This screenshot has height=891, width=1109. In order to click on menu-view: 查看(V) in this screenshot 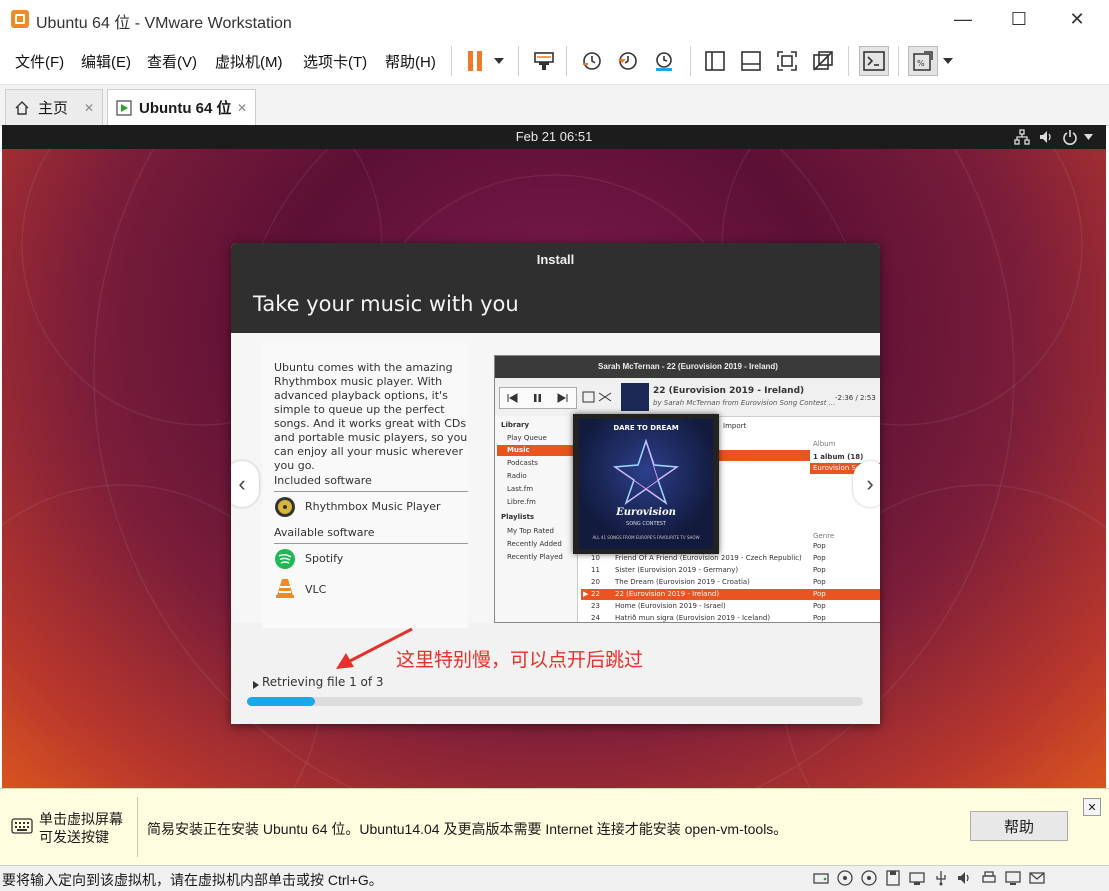, I will do `click(172, 61)`.